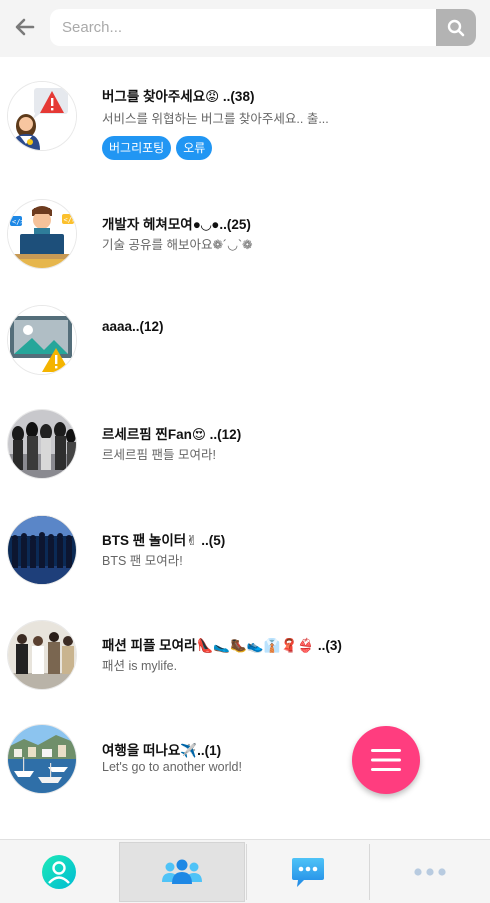 This screenshot has width=490, height=903. Describe the element at coordinates (162, 750) in the screenshot. I see `room-title: 여행을 떠나요✈️..(1)` at that location.